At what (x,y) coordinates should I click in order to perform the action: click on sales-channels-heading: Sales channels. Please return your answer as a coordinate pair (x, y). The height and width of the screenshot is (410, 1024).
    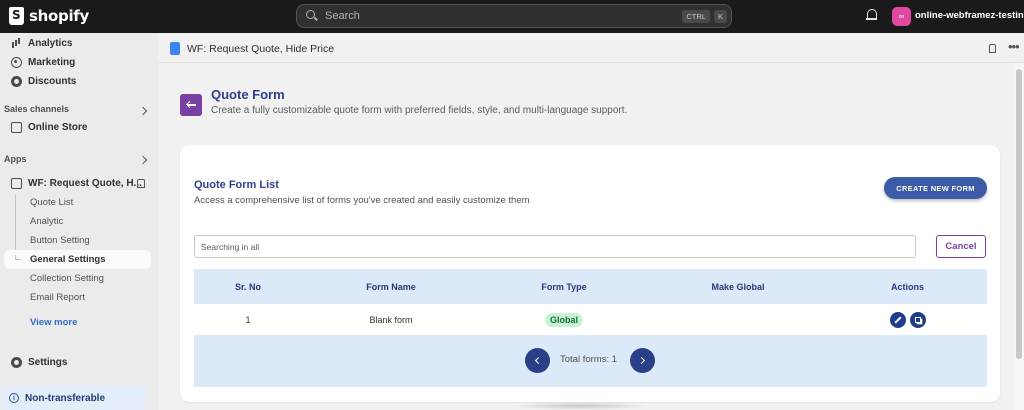
    Looking at the image, I should click on (37, 109).